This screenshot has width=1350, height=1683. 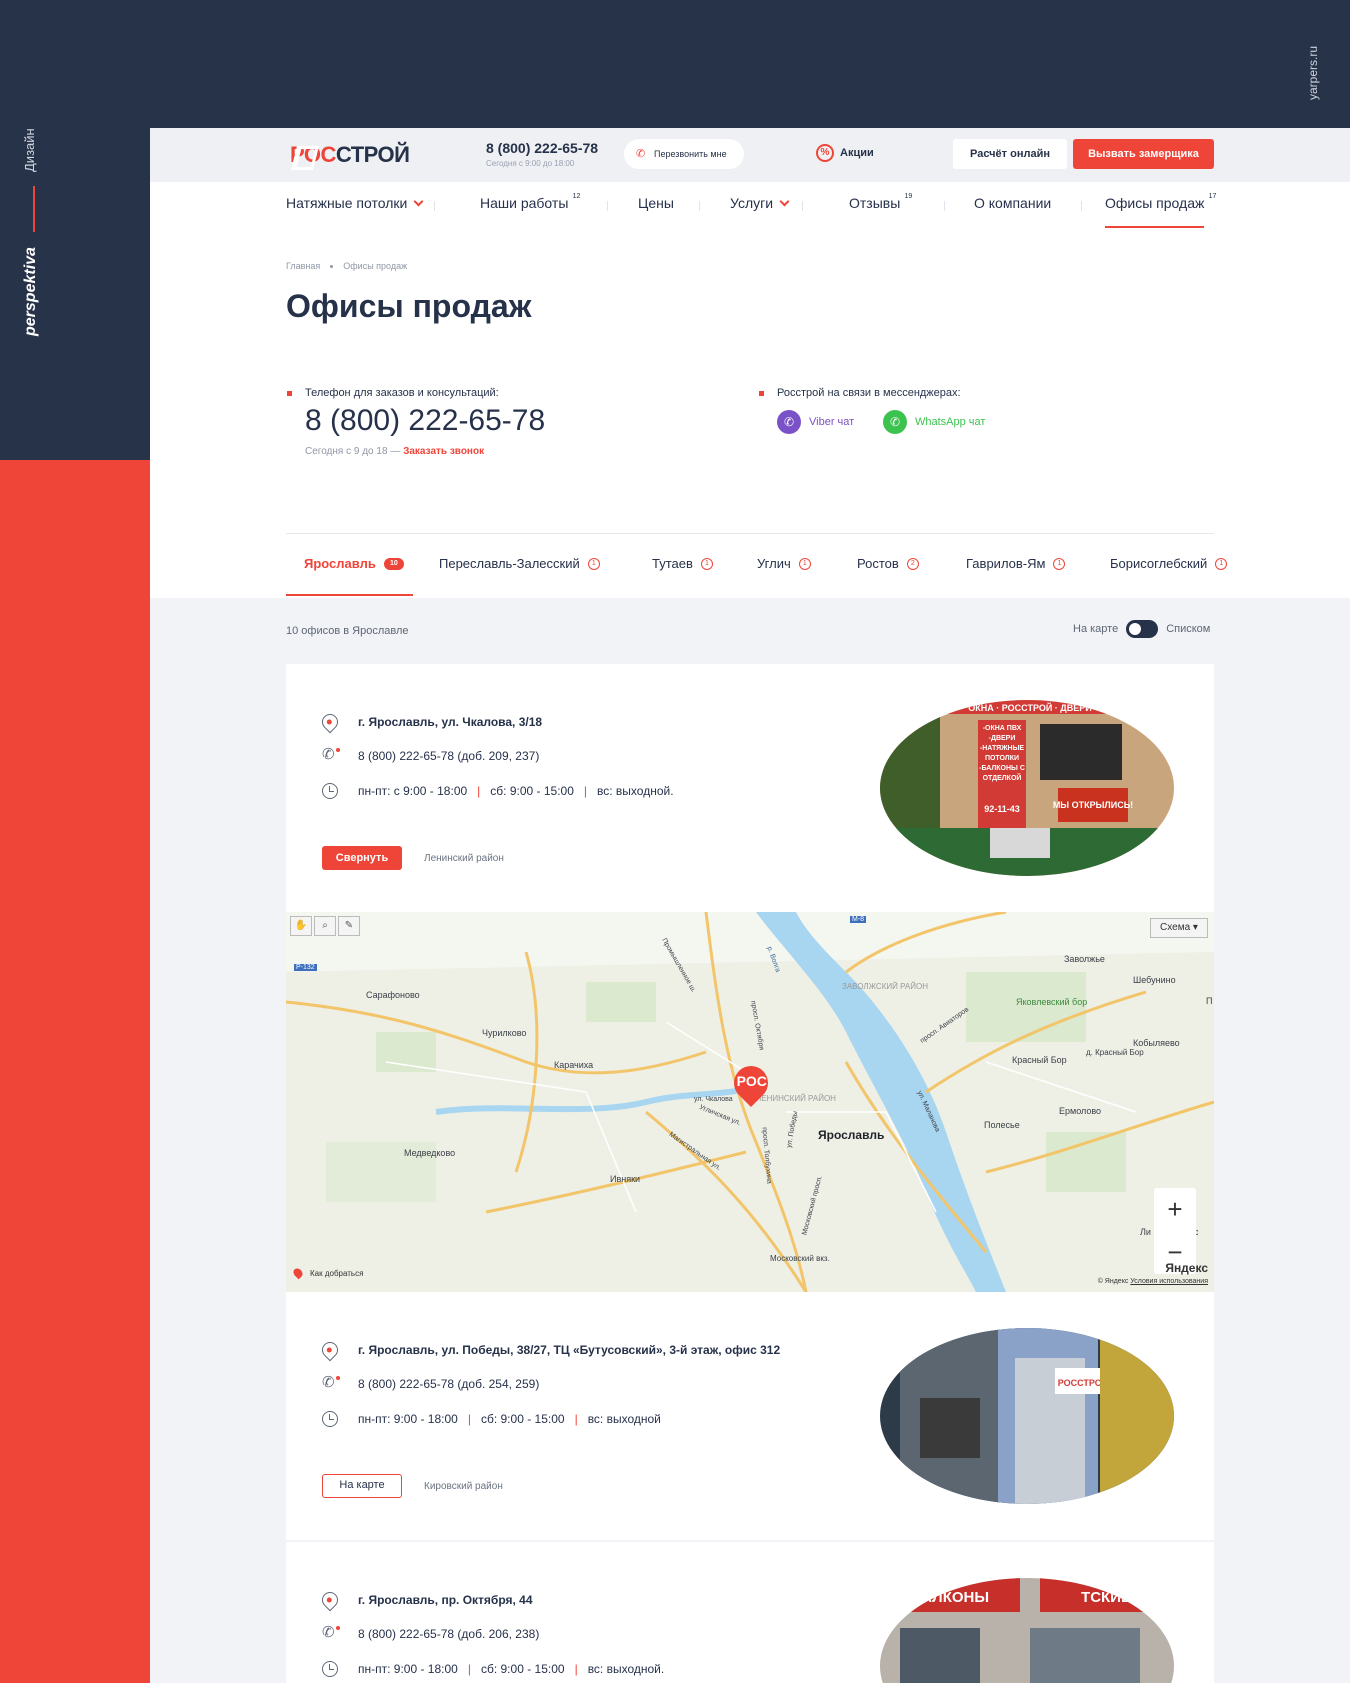 What do you see at coordinates (530, 206) in the screenshot?
I see `nav-item-works: Наши работы 12` at bounding box center [530, 206].